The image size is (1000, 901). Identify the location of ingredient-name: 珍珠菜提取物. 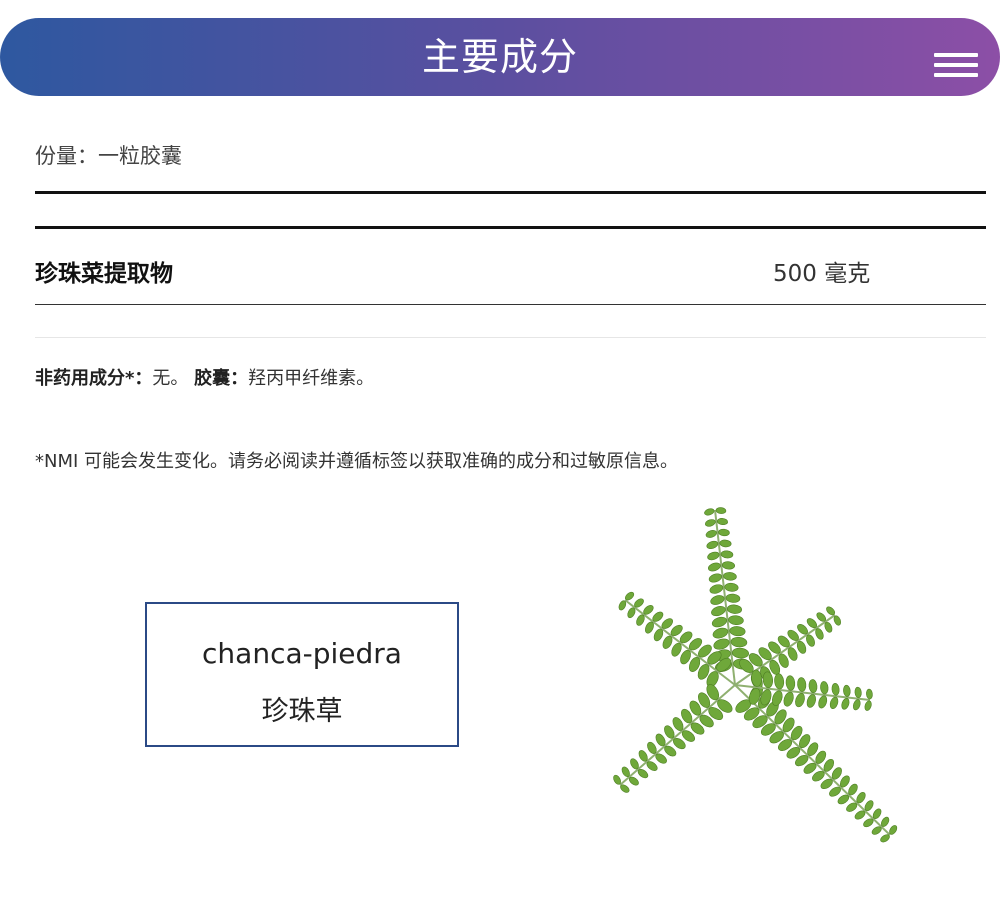
(104, 274).